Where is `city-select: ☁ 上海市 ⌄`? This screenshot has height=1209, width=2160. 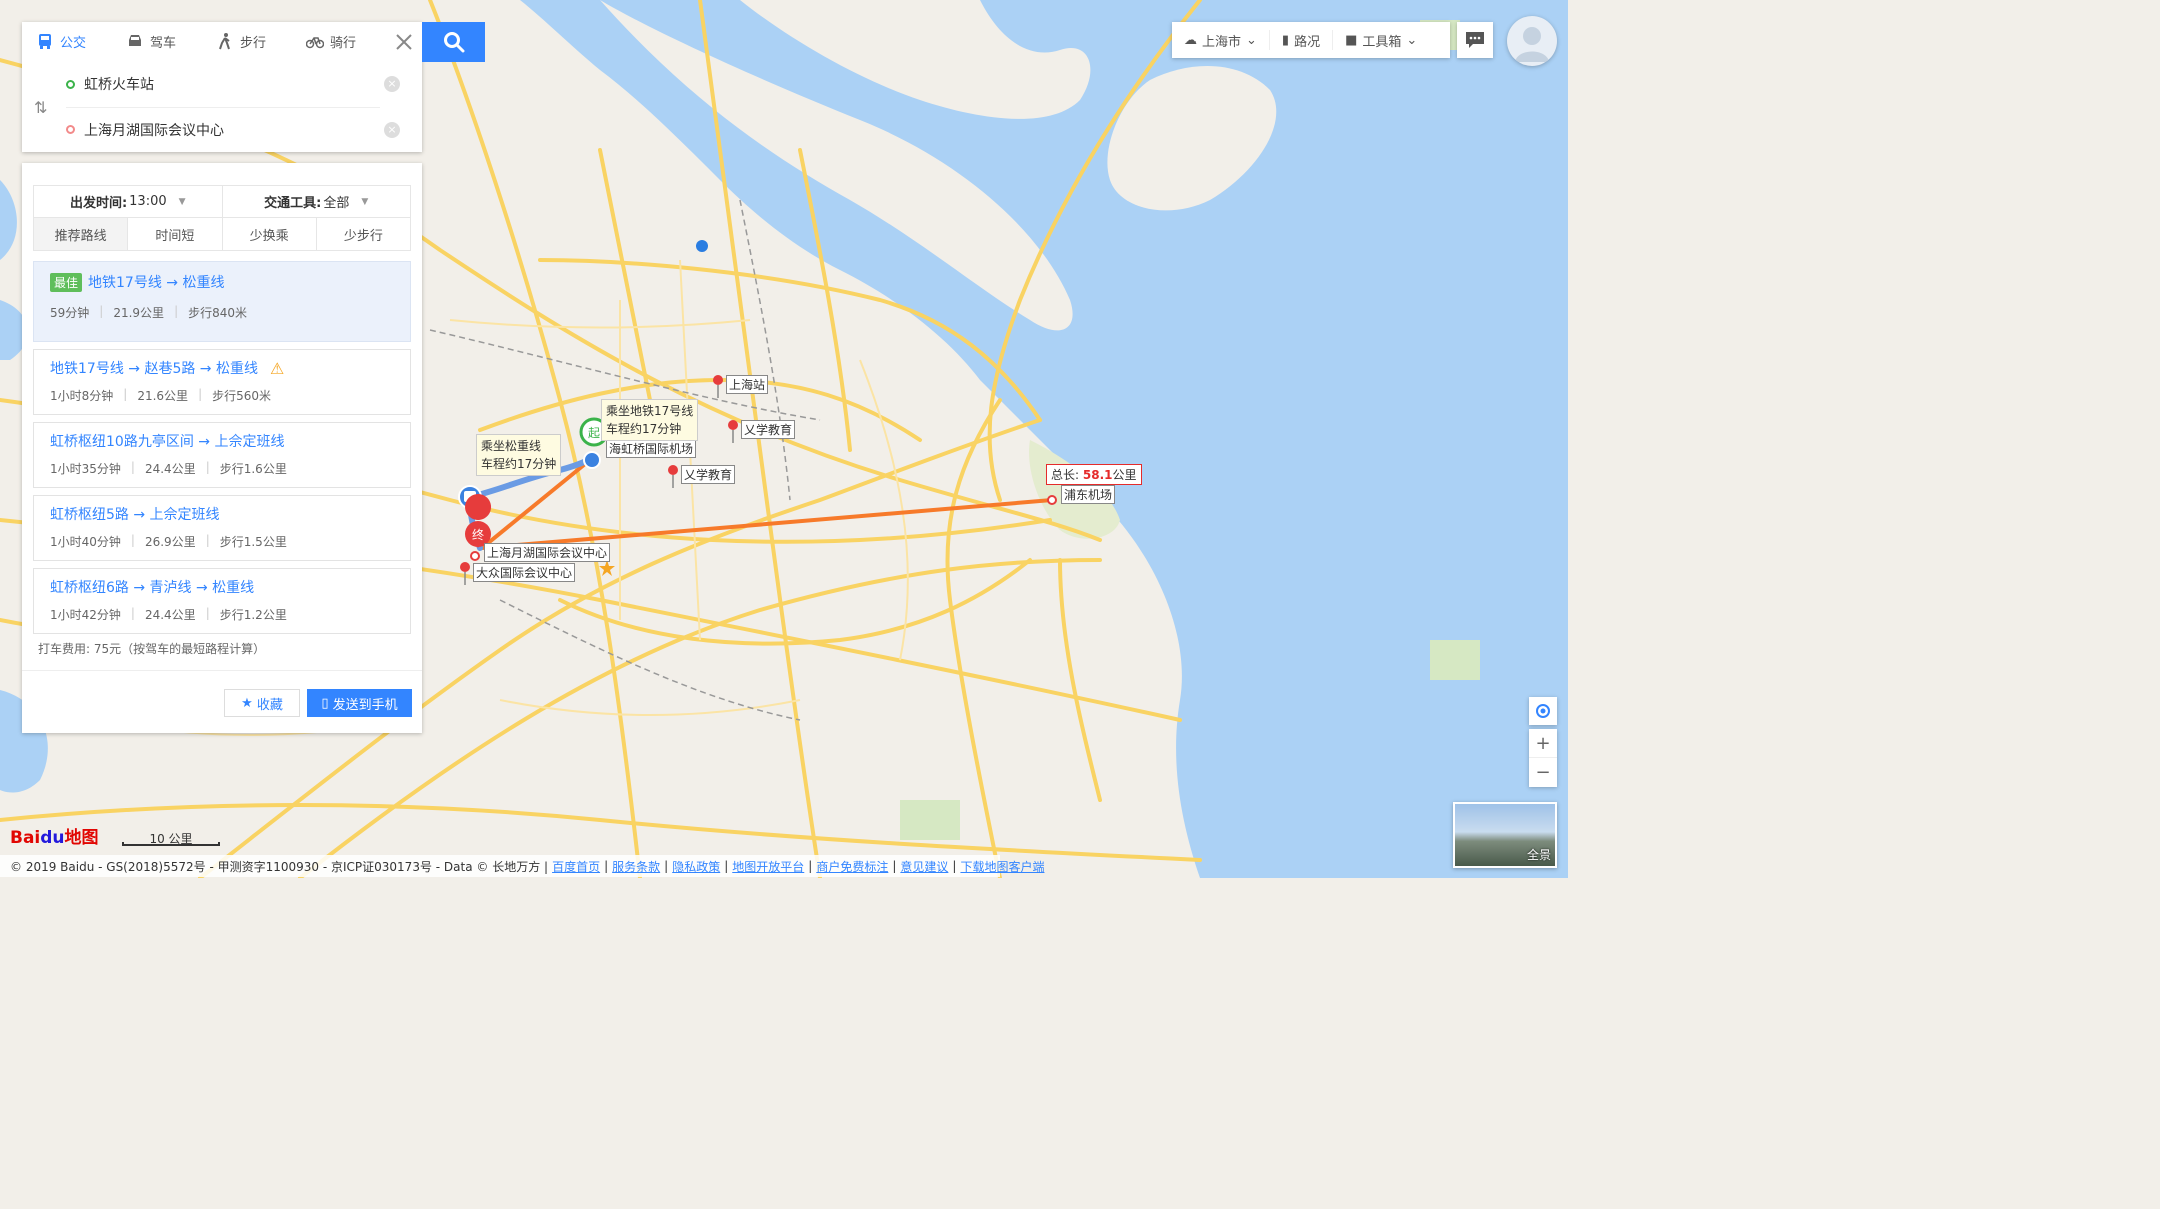
city-select: ☁ 上海市 ⌄ is located at coordinates (1221, 40).